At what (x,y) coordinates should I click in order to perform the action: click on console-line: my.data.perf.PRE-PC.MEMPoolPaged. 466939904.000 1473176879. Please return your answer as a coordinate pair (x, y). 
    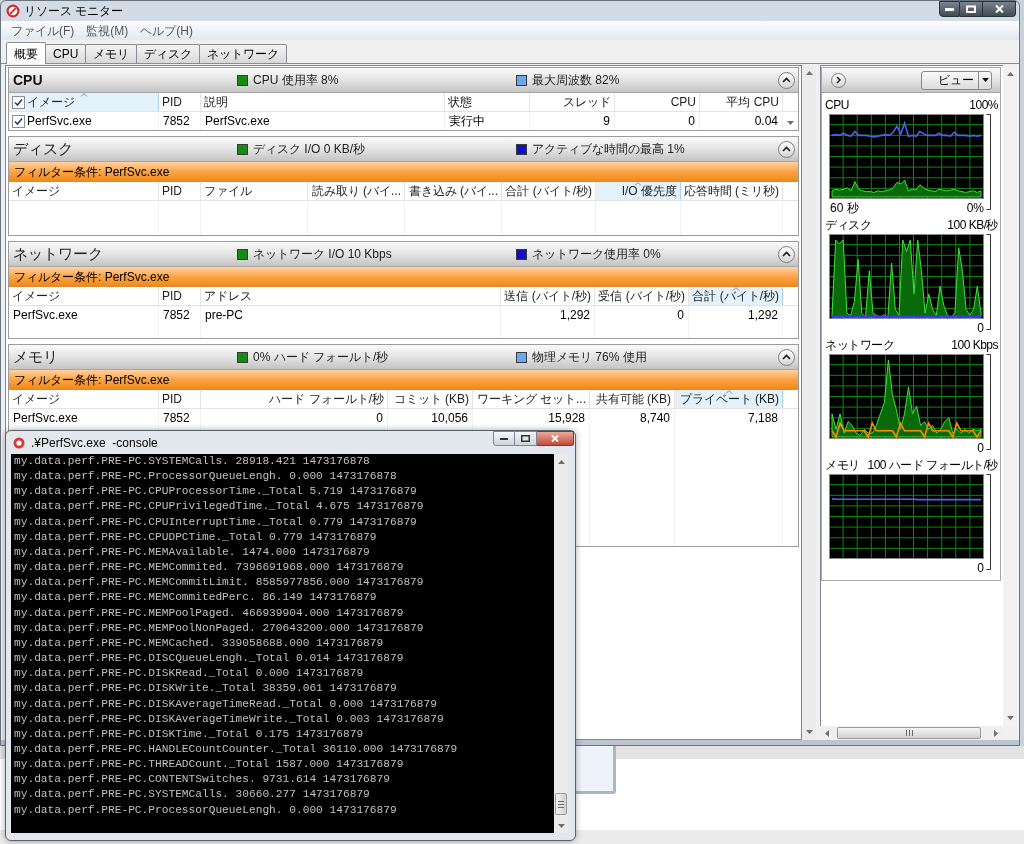
    Looking at the image, I should click on (209, 613).